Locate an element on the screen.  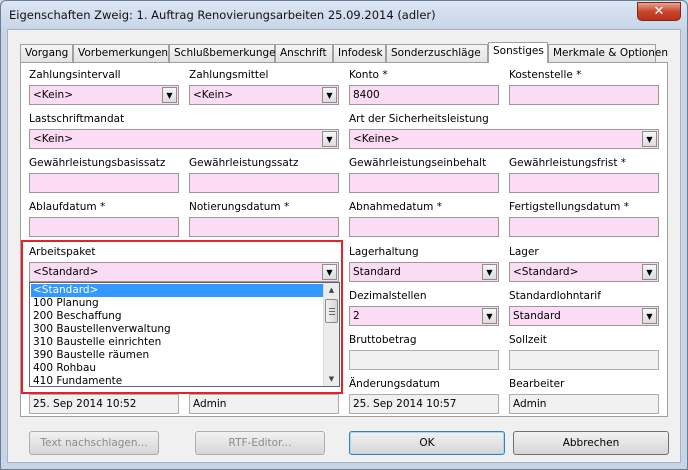
tab-infodesk: Infodesk is located at coordinates (359, 53).